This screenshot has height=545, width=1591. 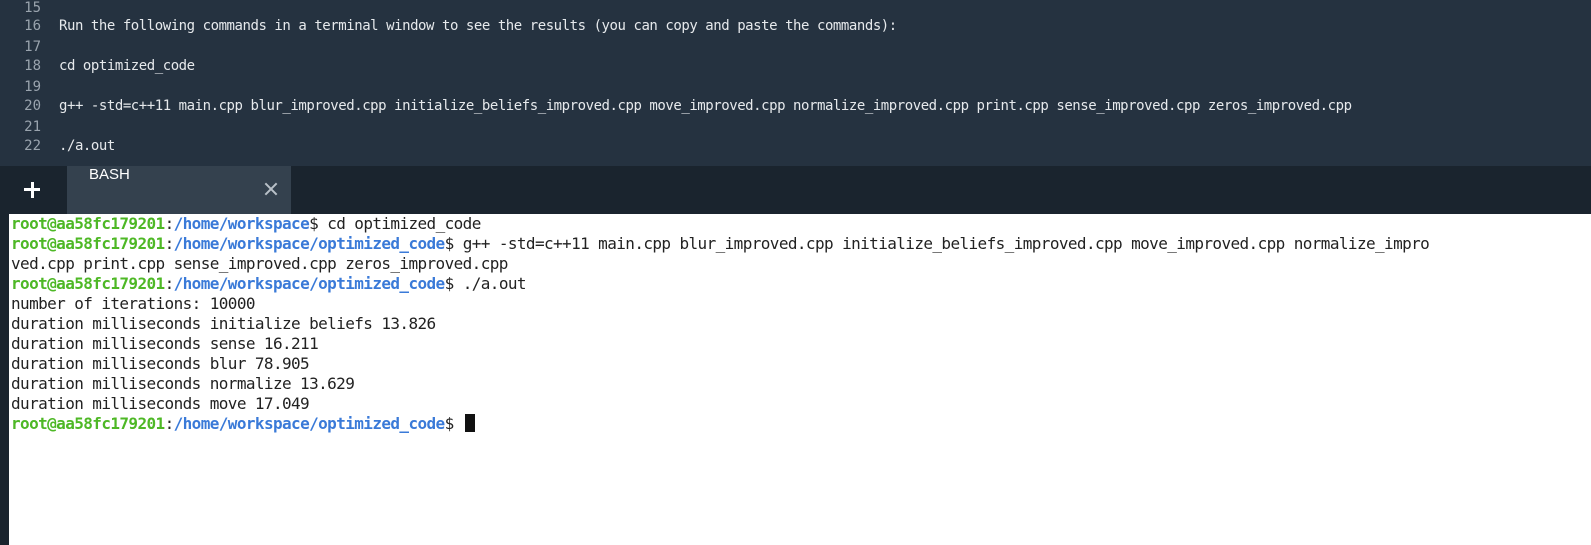 I want to click on command-text: cd optimized_code, so click(x=399, y=223).